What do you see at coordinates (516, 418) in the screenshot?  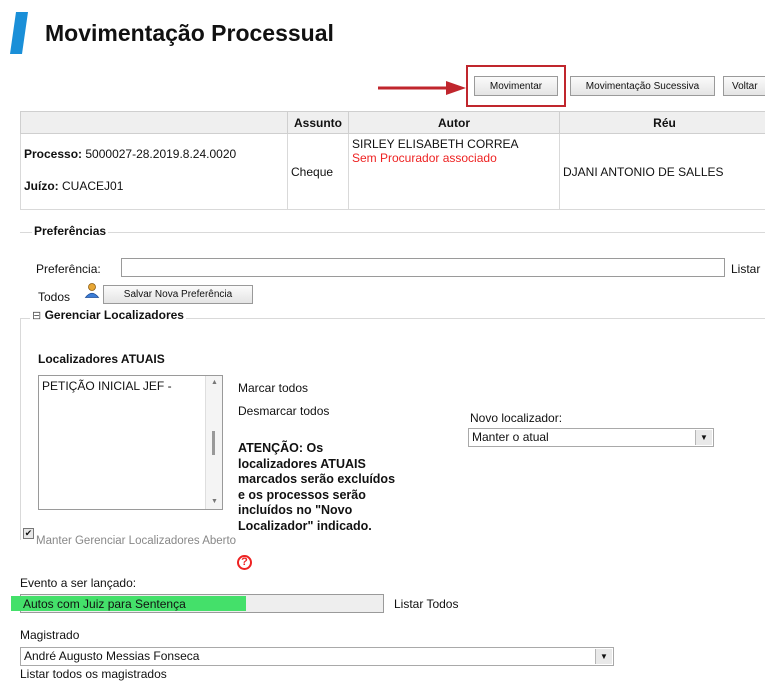 I see `novo-localizador-label: Novo localizador:` at bounding box center [516, 418].